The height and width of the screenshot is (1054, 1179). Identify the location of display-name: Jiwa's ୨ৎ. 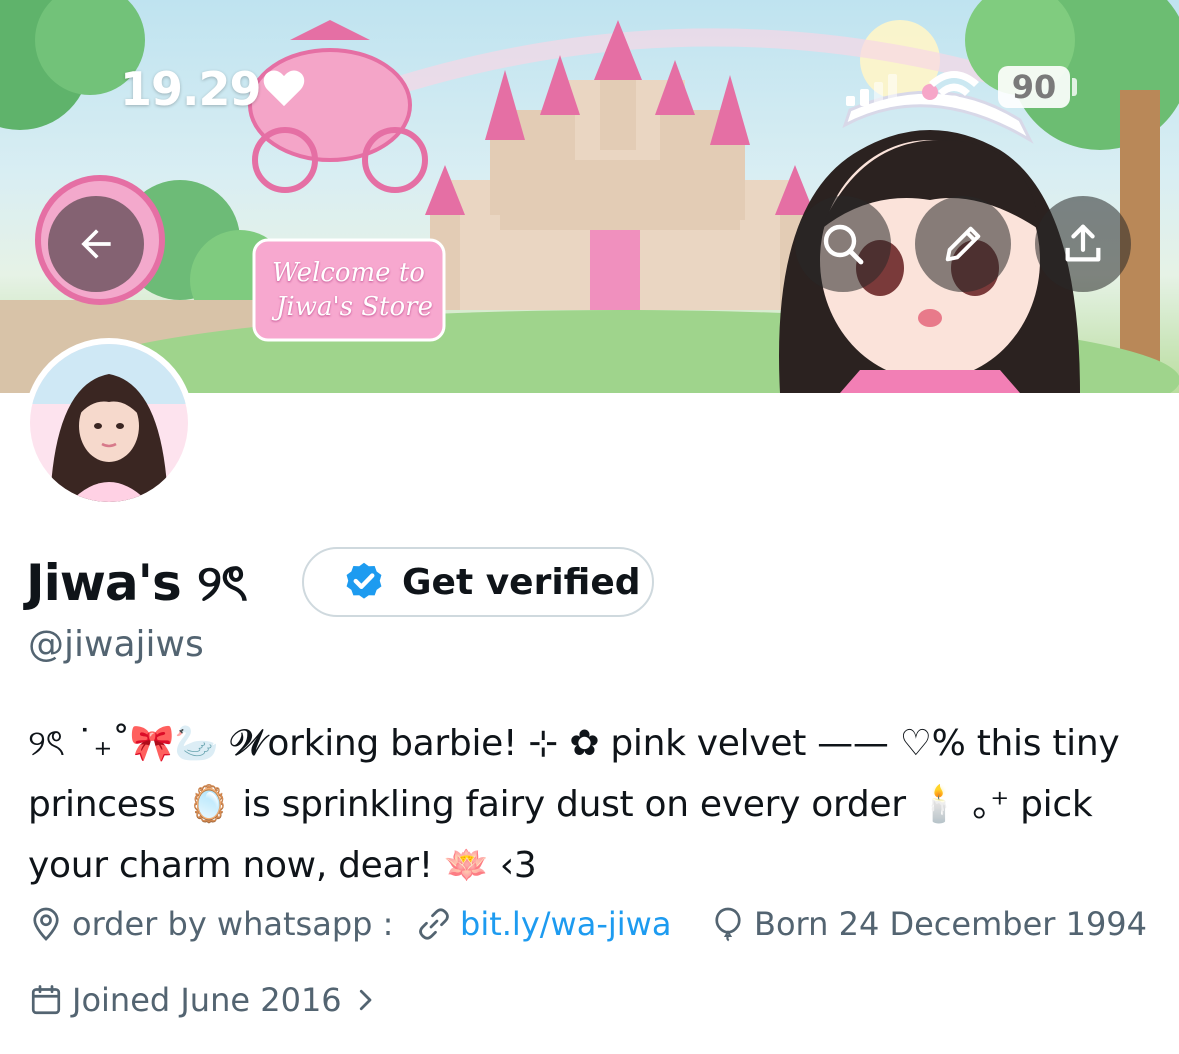
(137, 583).